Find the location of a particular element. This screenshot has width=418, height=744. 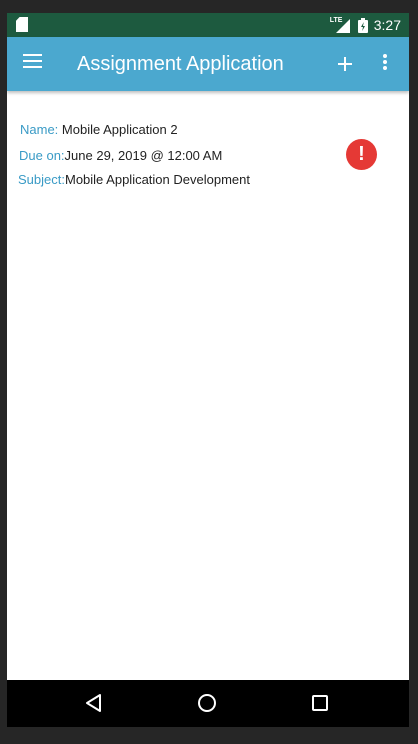

battery-icon is located at coordinates (362, 25).